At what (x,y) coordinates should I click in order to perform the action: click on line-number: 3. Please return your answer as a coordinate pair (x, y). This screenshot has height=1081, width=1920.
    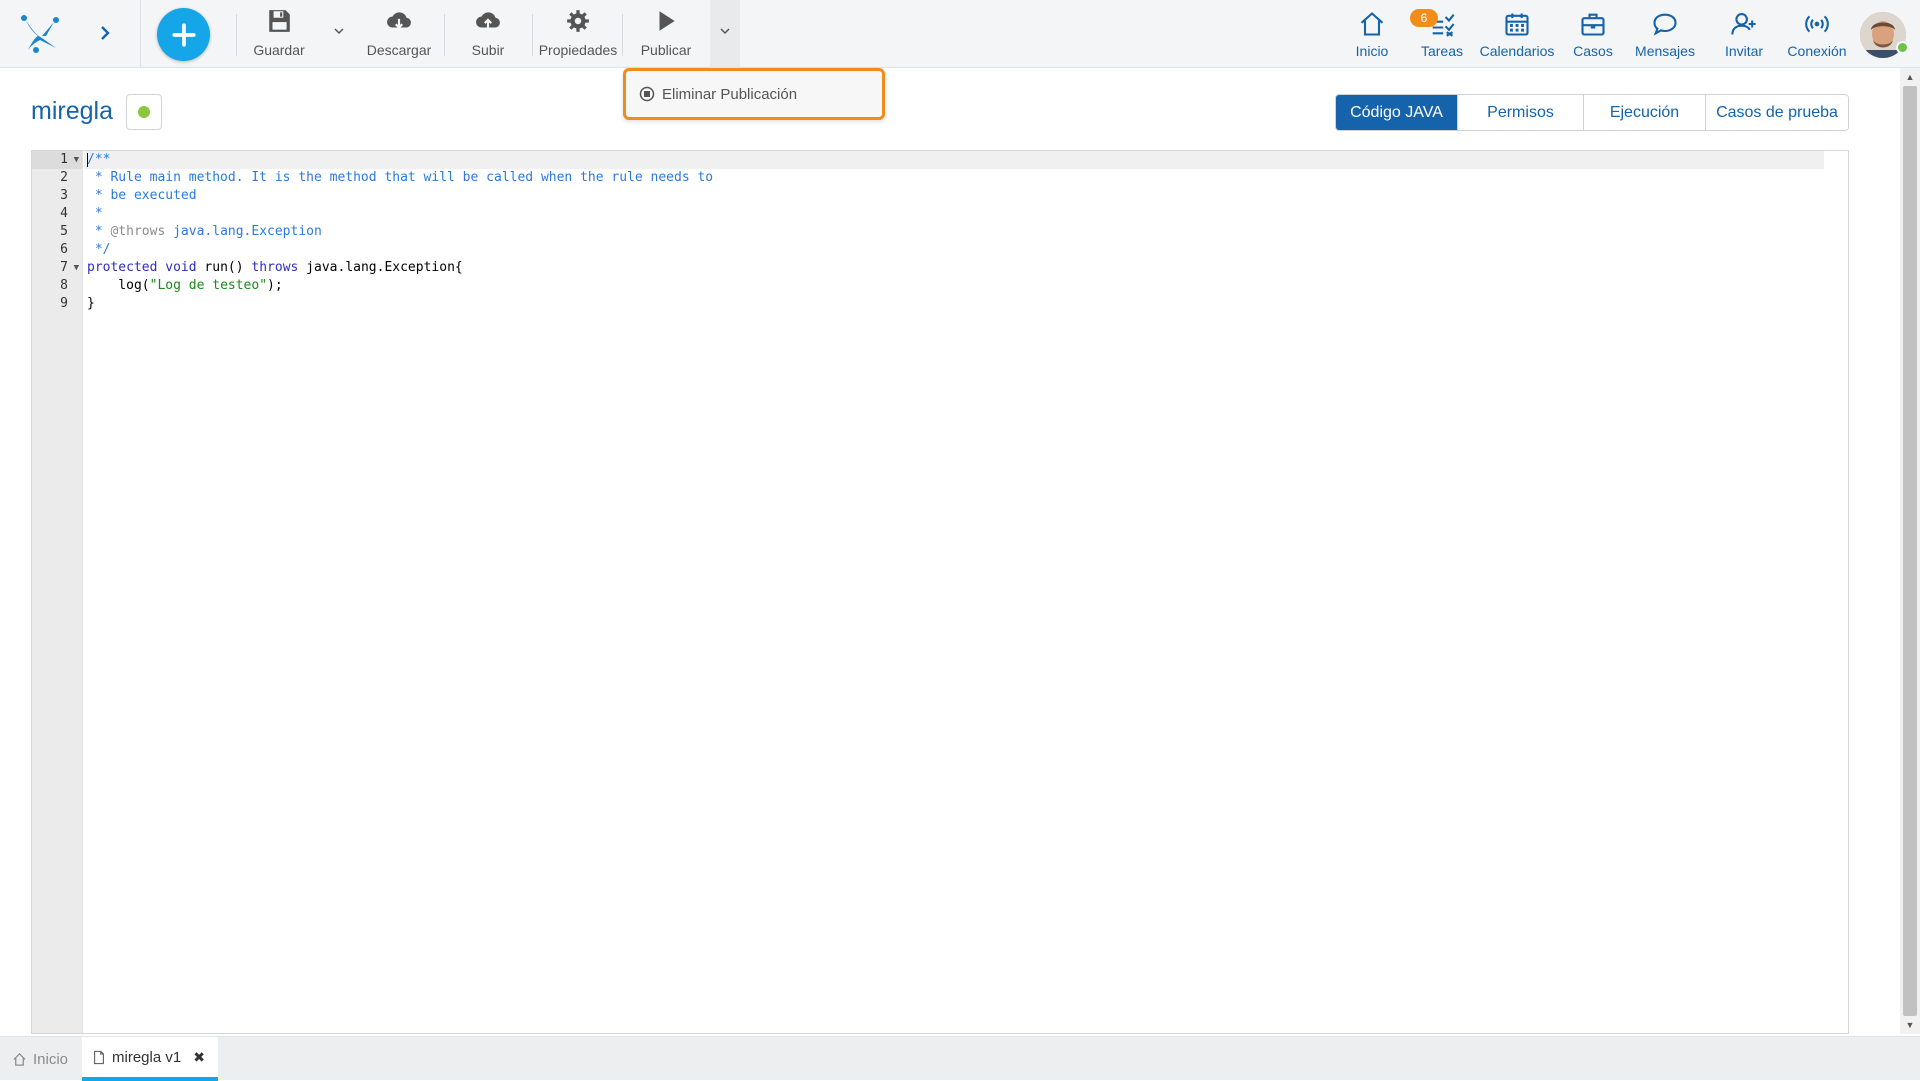
    Looking at the image, I should click on (64, 195).